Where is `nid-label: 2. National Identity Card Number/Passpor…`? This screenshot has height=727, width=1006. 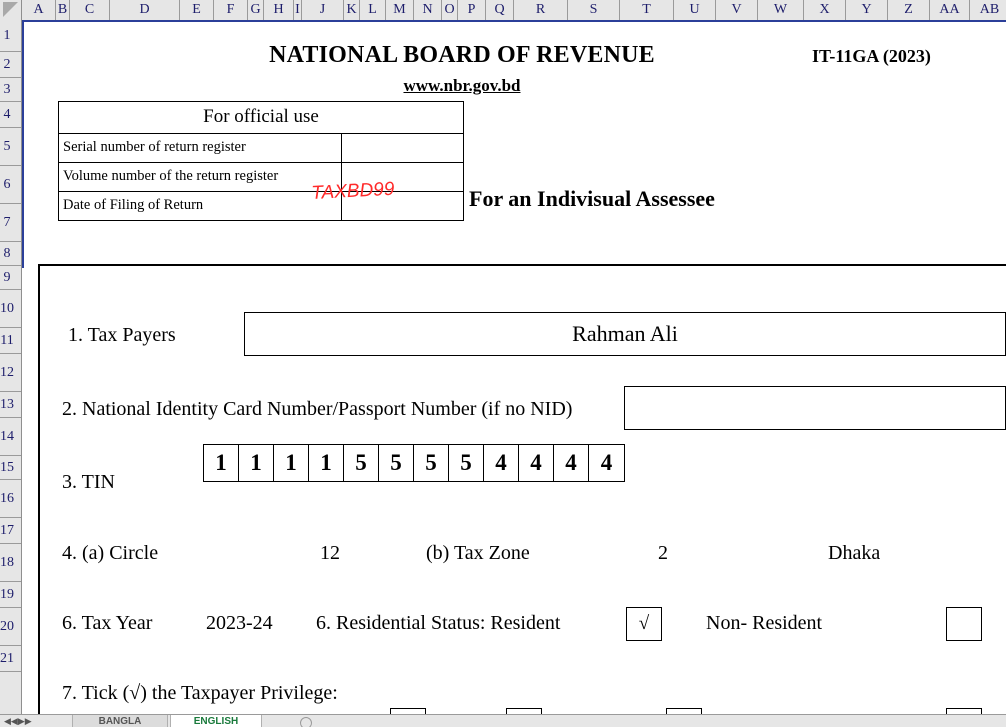 nid-label: 2. National Identity Card Number/Passpor… is located at coordinates (317, 409).